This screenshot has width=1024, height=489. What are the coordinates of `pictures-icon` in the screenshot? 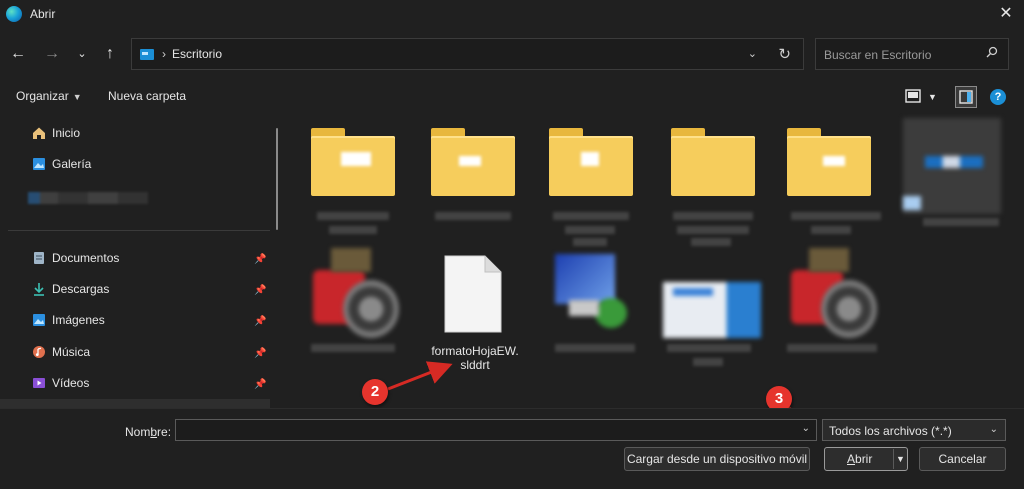 It's located at (39, 320).